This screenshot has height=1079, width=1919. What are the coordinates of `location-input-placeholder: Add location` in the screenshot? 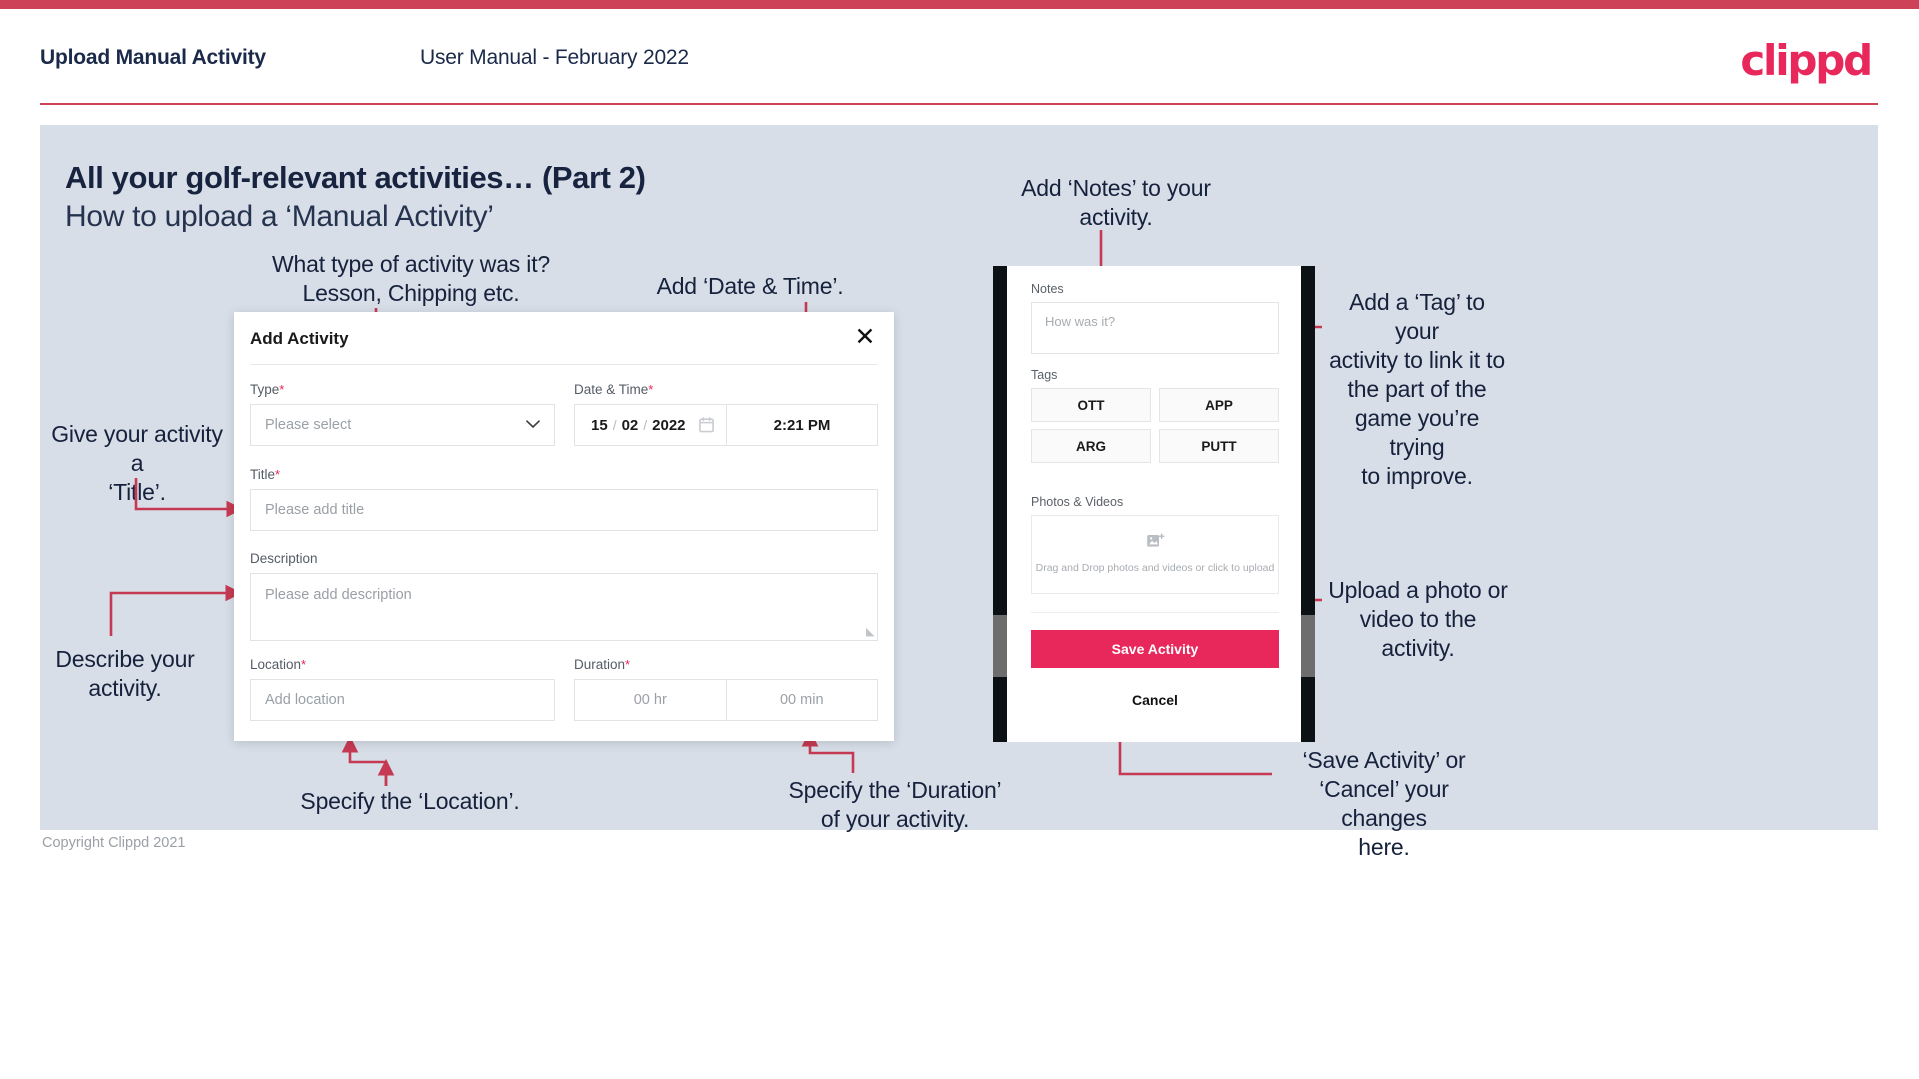 It's located at (305, 700).